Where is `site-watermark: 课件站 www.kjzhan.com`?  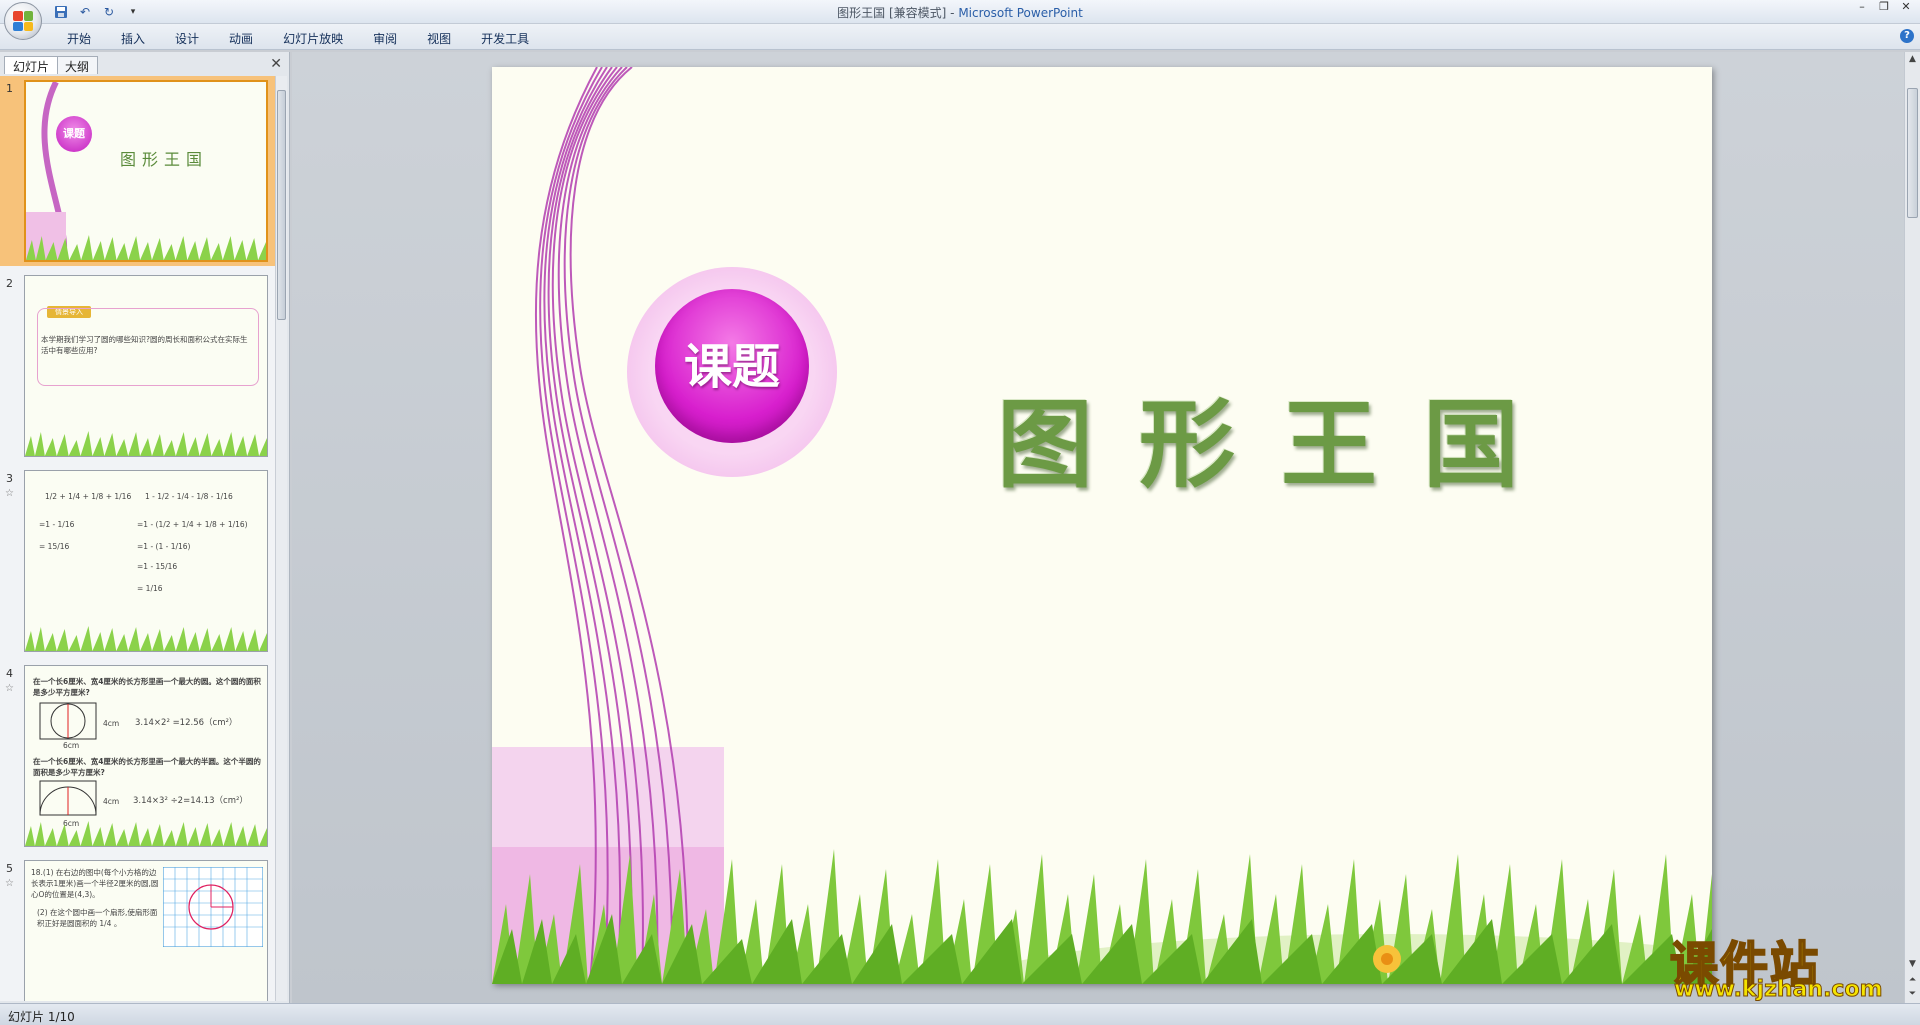 site-watermark: 课件站 www.kjzhan.com is located at coordinates (1789, 964).